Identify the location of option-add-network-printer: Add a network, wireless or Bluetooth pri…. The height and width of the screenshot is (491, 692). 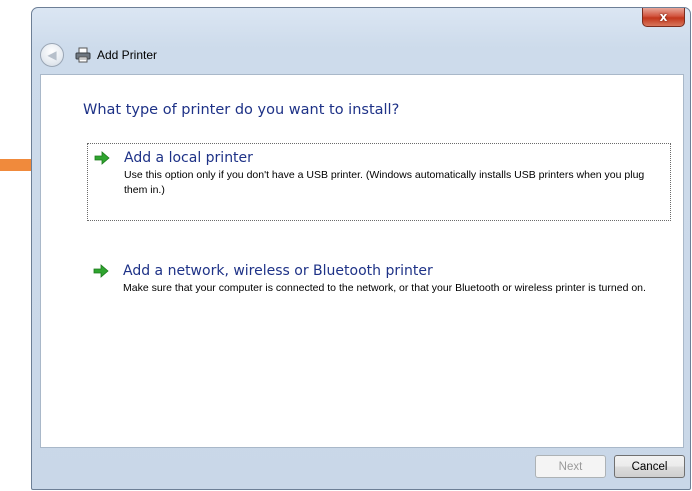
(379, 292).